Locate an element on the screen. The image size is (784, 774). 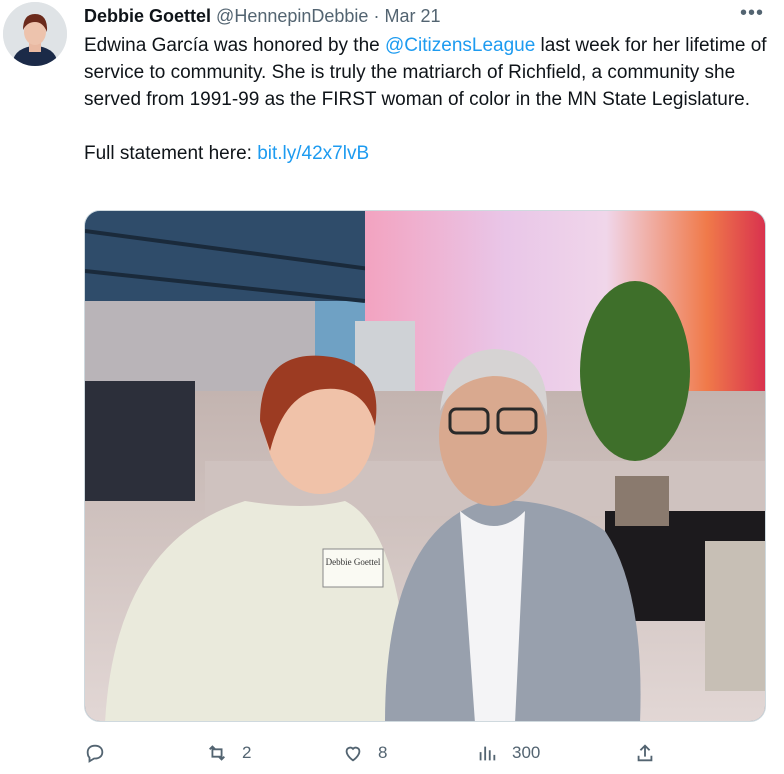
like-count: 8 is located at coordinates (383, 752).